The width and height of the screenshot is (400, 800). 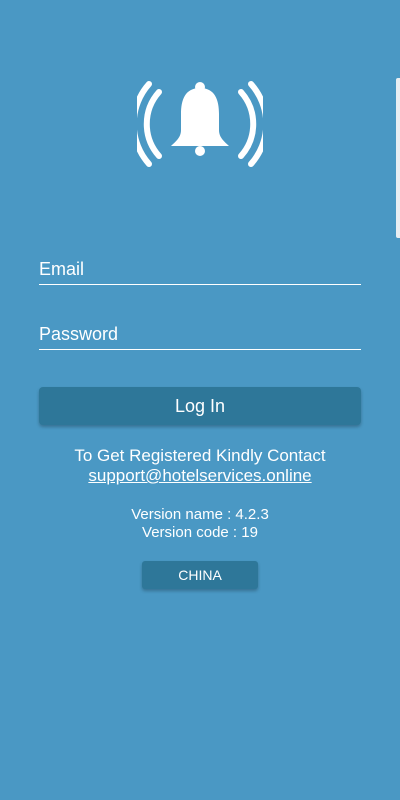 I want to click on password-placeholder: Password, so click(x=79, y=334).